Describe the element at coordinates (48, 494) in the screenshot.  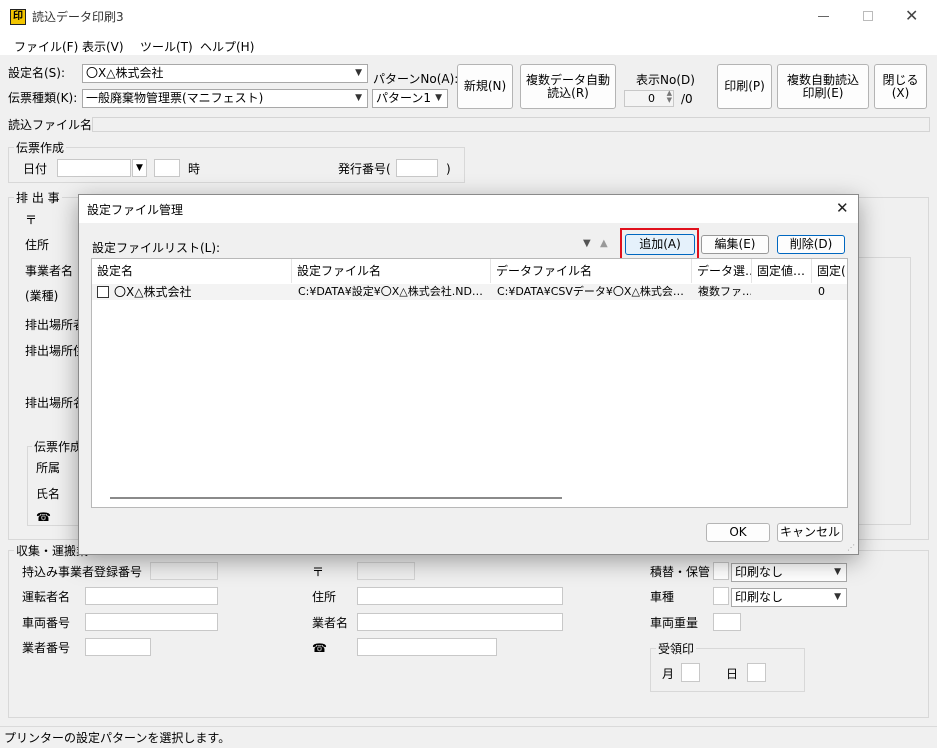
I see `emitter-person-label: 氏名` at that location.